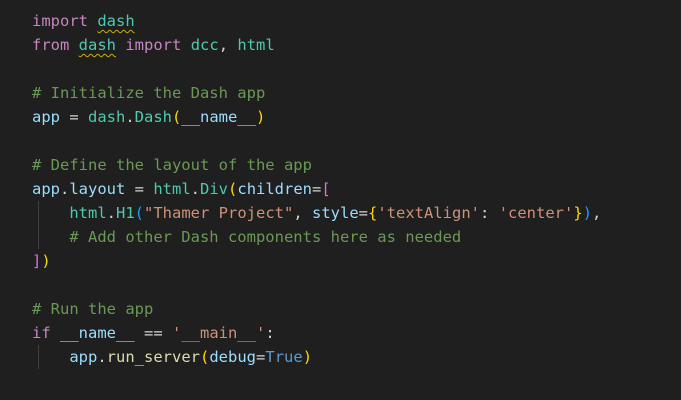  I want to click on code-line: app.run_server(debug=True), so click(172, 357).